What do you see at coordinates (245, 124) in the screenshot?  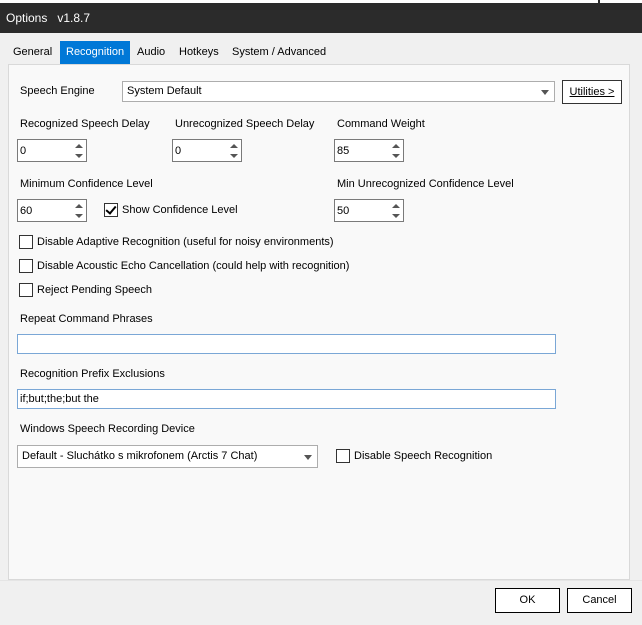 I see `unrecognized-delay-label: Unrecognized Speech Delay` at bounding box center [245, 124].